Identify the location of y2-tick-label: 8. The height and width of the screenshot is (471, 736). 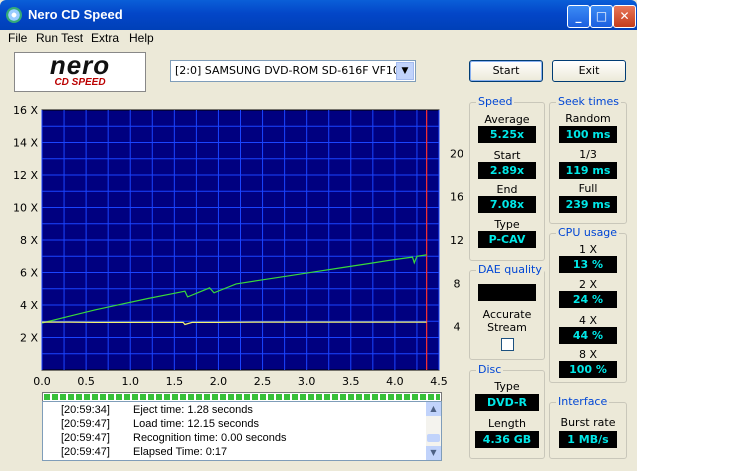
(457, 283).